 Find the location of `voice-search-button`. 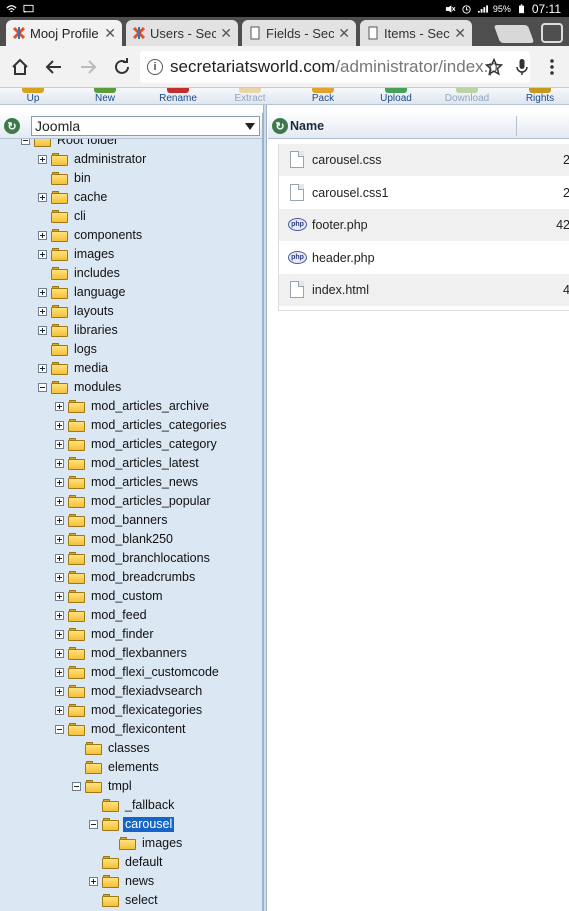

voice-search-button is located at coordinates (522, 67).